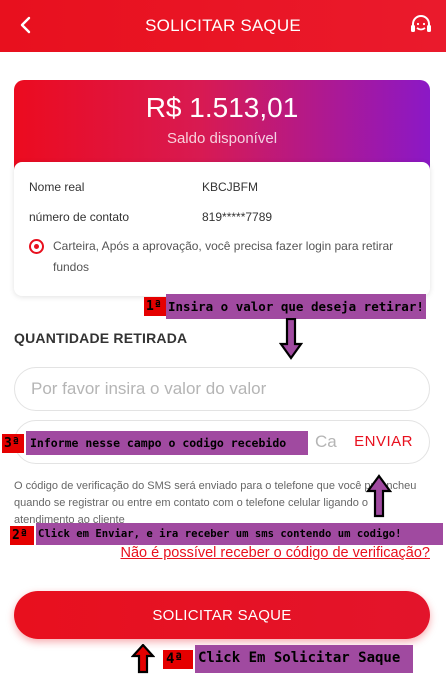 The width and height of the screenshot is (446, 676). What do you see at coordinates (230, 187) in the screenshot?
I see `real-name-value: KBCJBFM` at bounding box center [230, 187].